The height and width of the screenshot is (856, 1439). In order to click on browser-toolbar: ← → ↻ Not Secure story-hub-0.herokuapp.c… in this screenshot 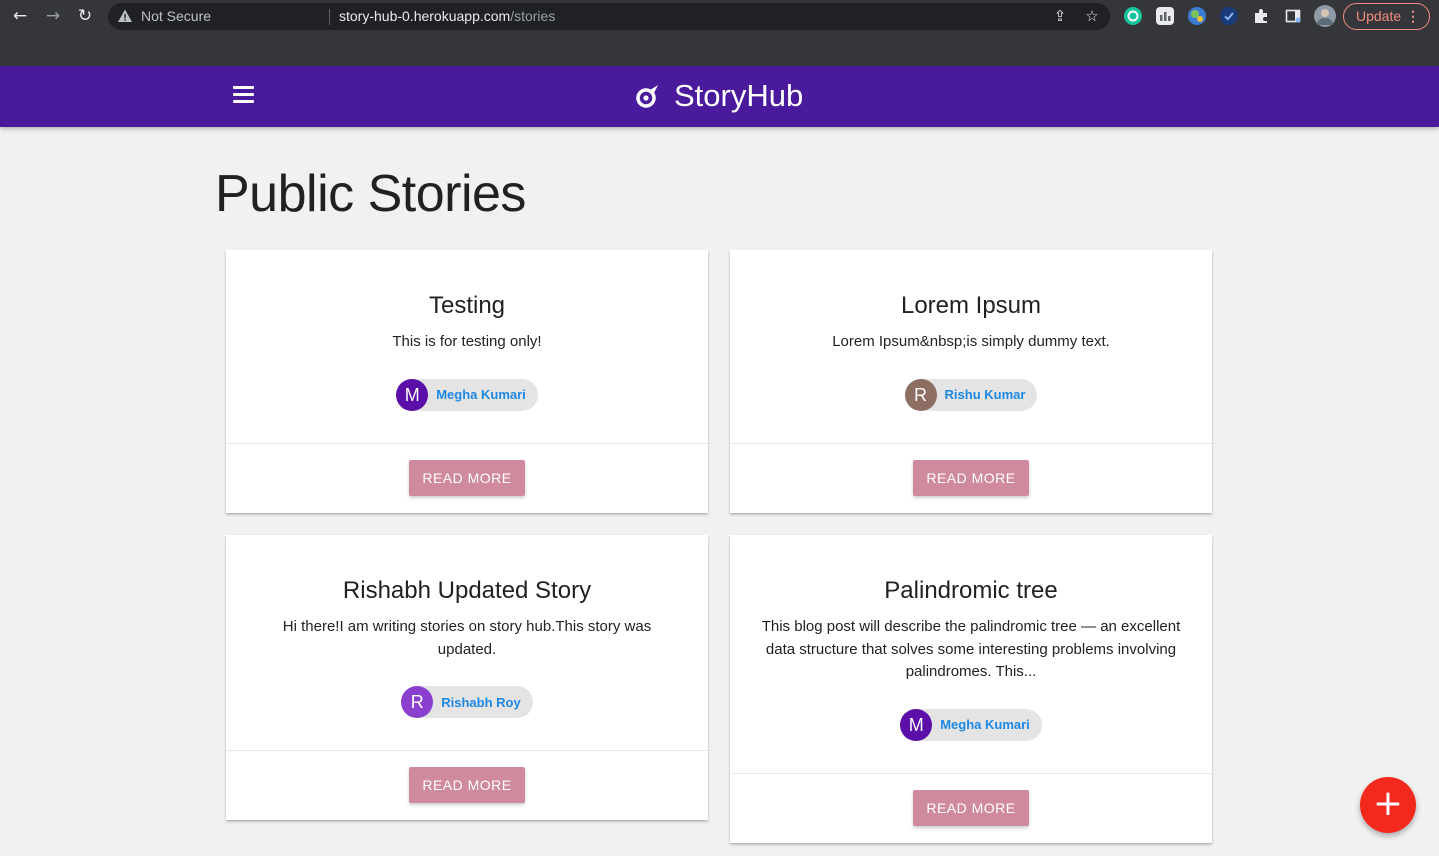, I will do `click(719, 33)`.